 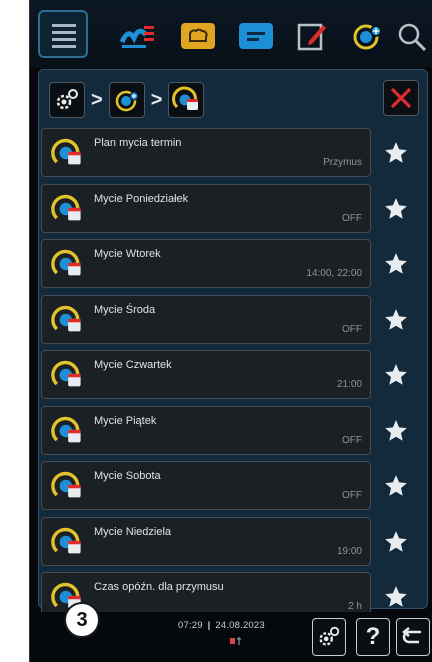 What do you see at coordinates (133, 531) in the screenshot?
I see `schedule-item-label: Mycie Niedziela` at bounding box center [133, 531].